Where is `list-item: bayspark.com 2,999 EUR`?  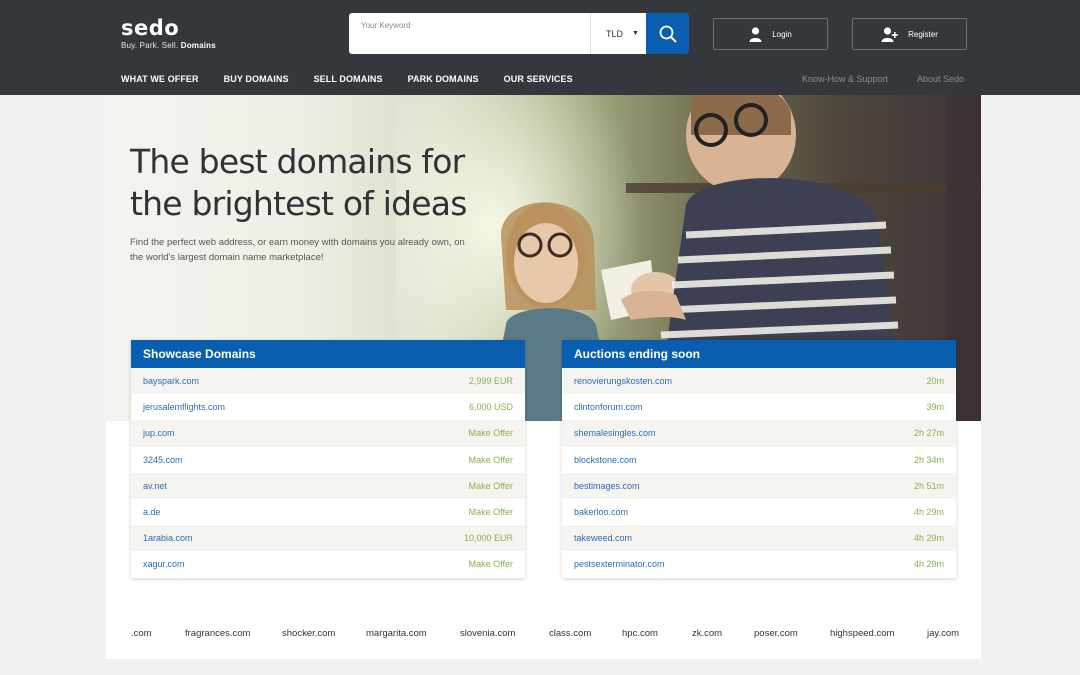 list-item: bayspark.com 2,999 EUR is located at coordinates (328, 381).